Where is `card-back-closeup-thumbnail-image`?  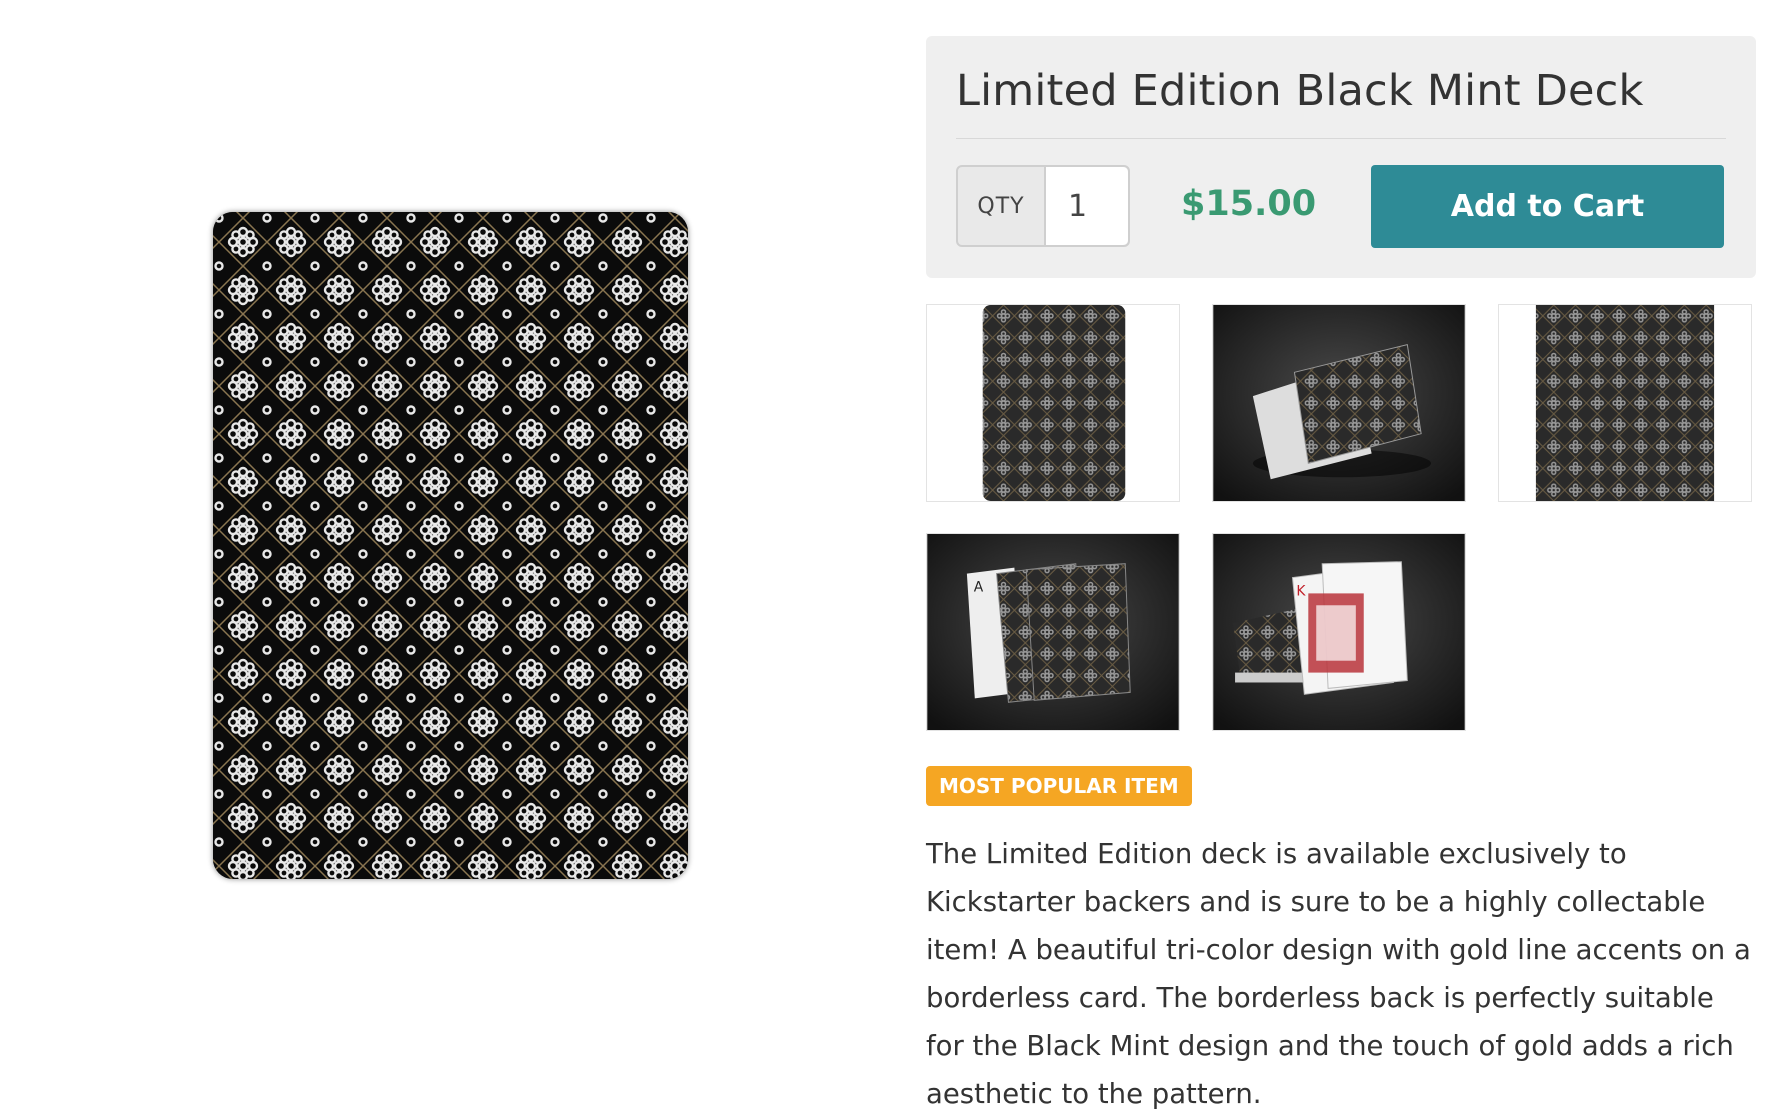 card-back-closeup-thumbnail-image is located at coordinates (1625, 403).